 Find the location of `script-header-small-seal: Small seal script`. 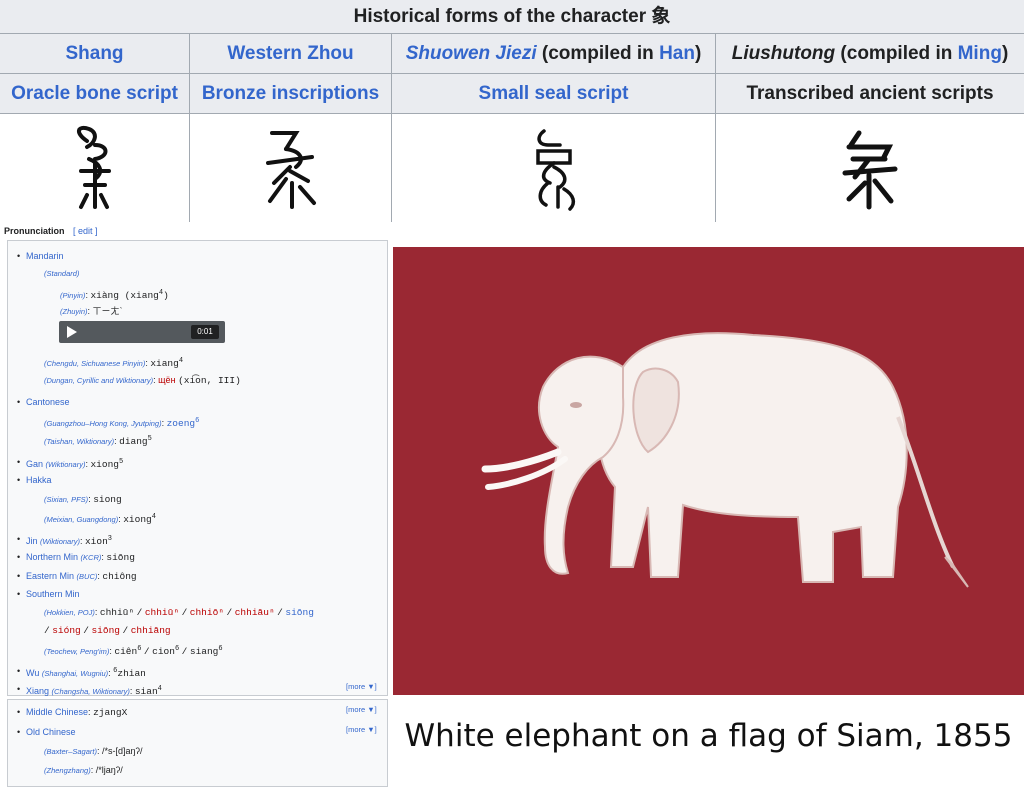

script-header-small-seal: Small seal script is located at coordinates (554, 94).